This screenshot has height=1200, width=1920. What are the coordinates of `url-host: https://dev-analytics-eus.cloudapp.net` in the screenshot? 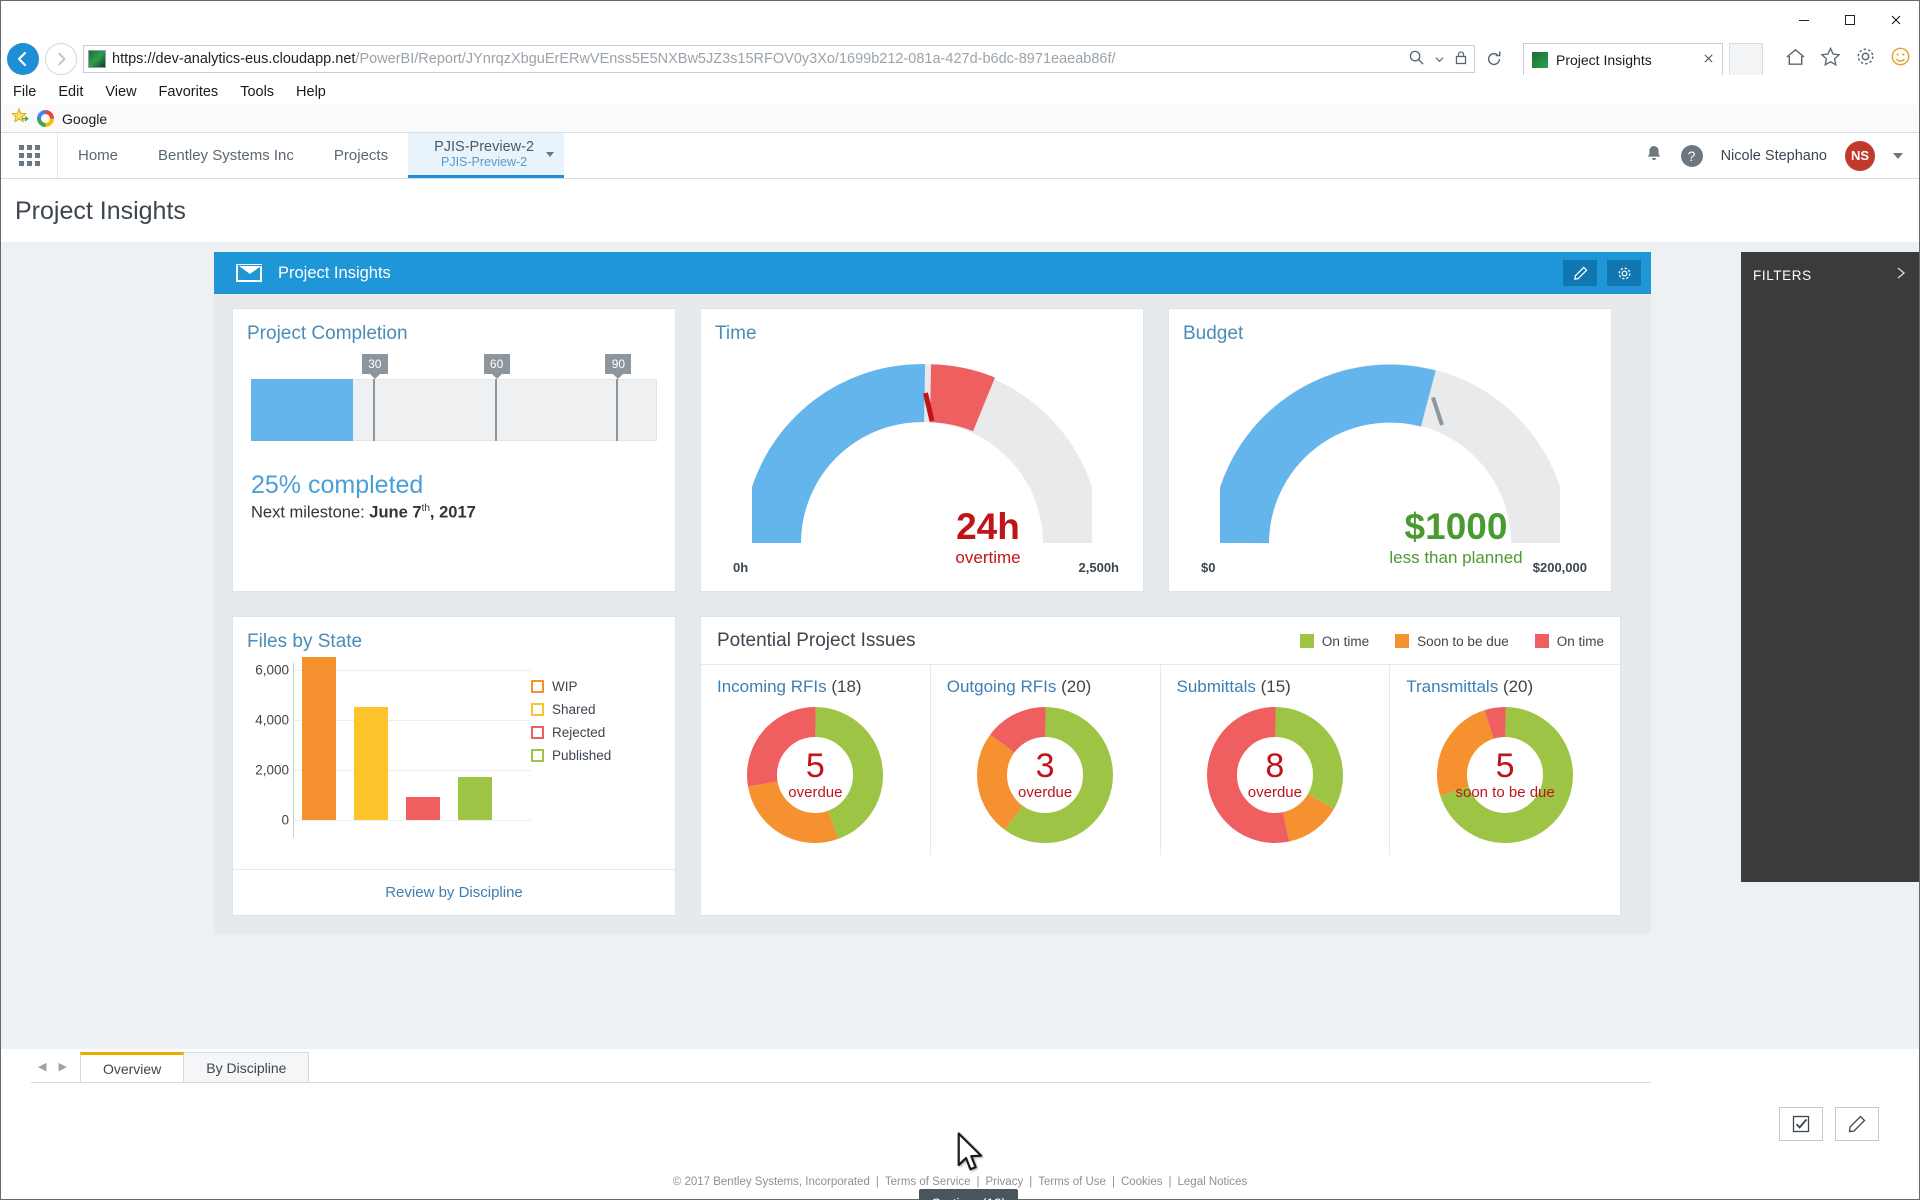 It's located at (234, 59).